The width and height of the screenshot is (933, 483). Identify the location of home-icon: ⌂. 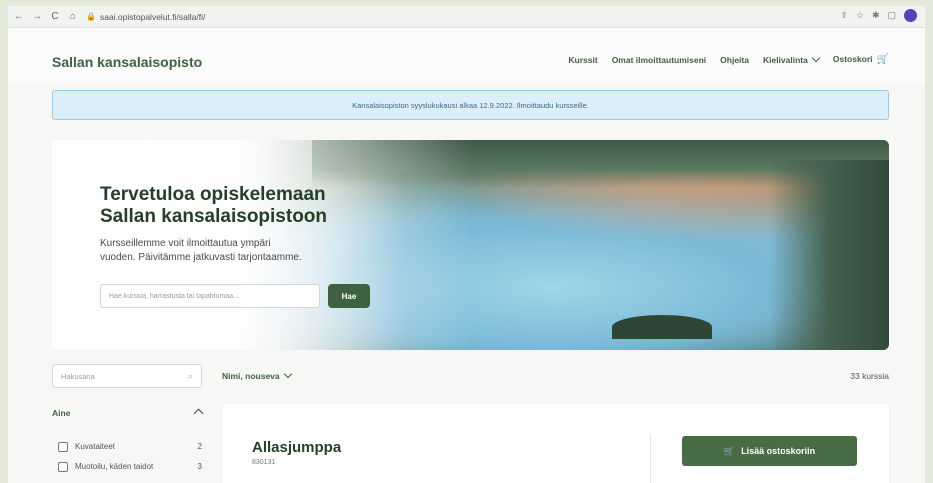
(73, 17).